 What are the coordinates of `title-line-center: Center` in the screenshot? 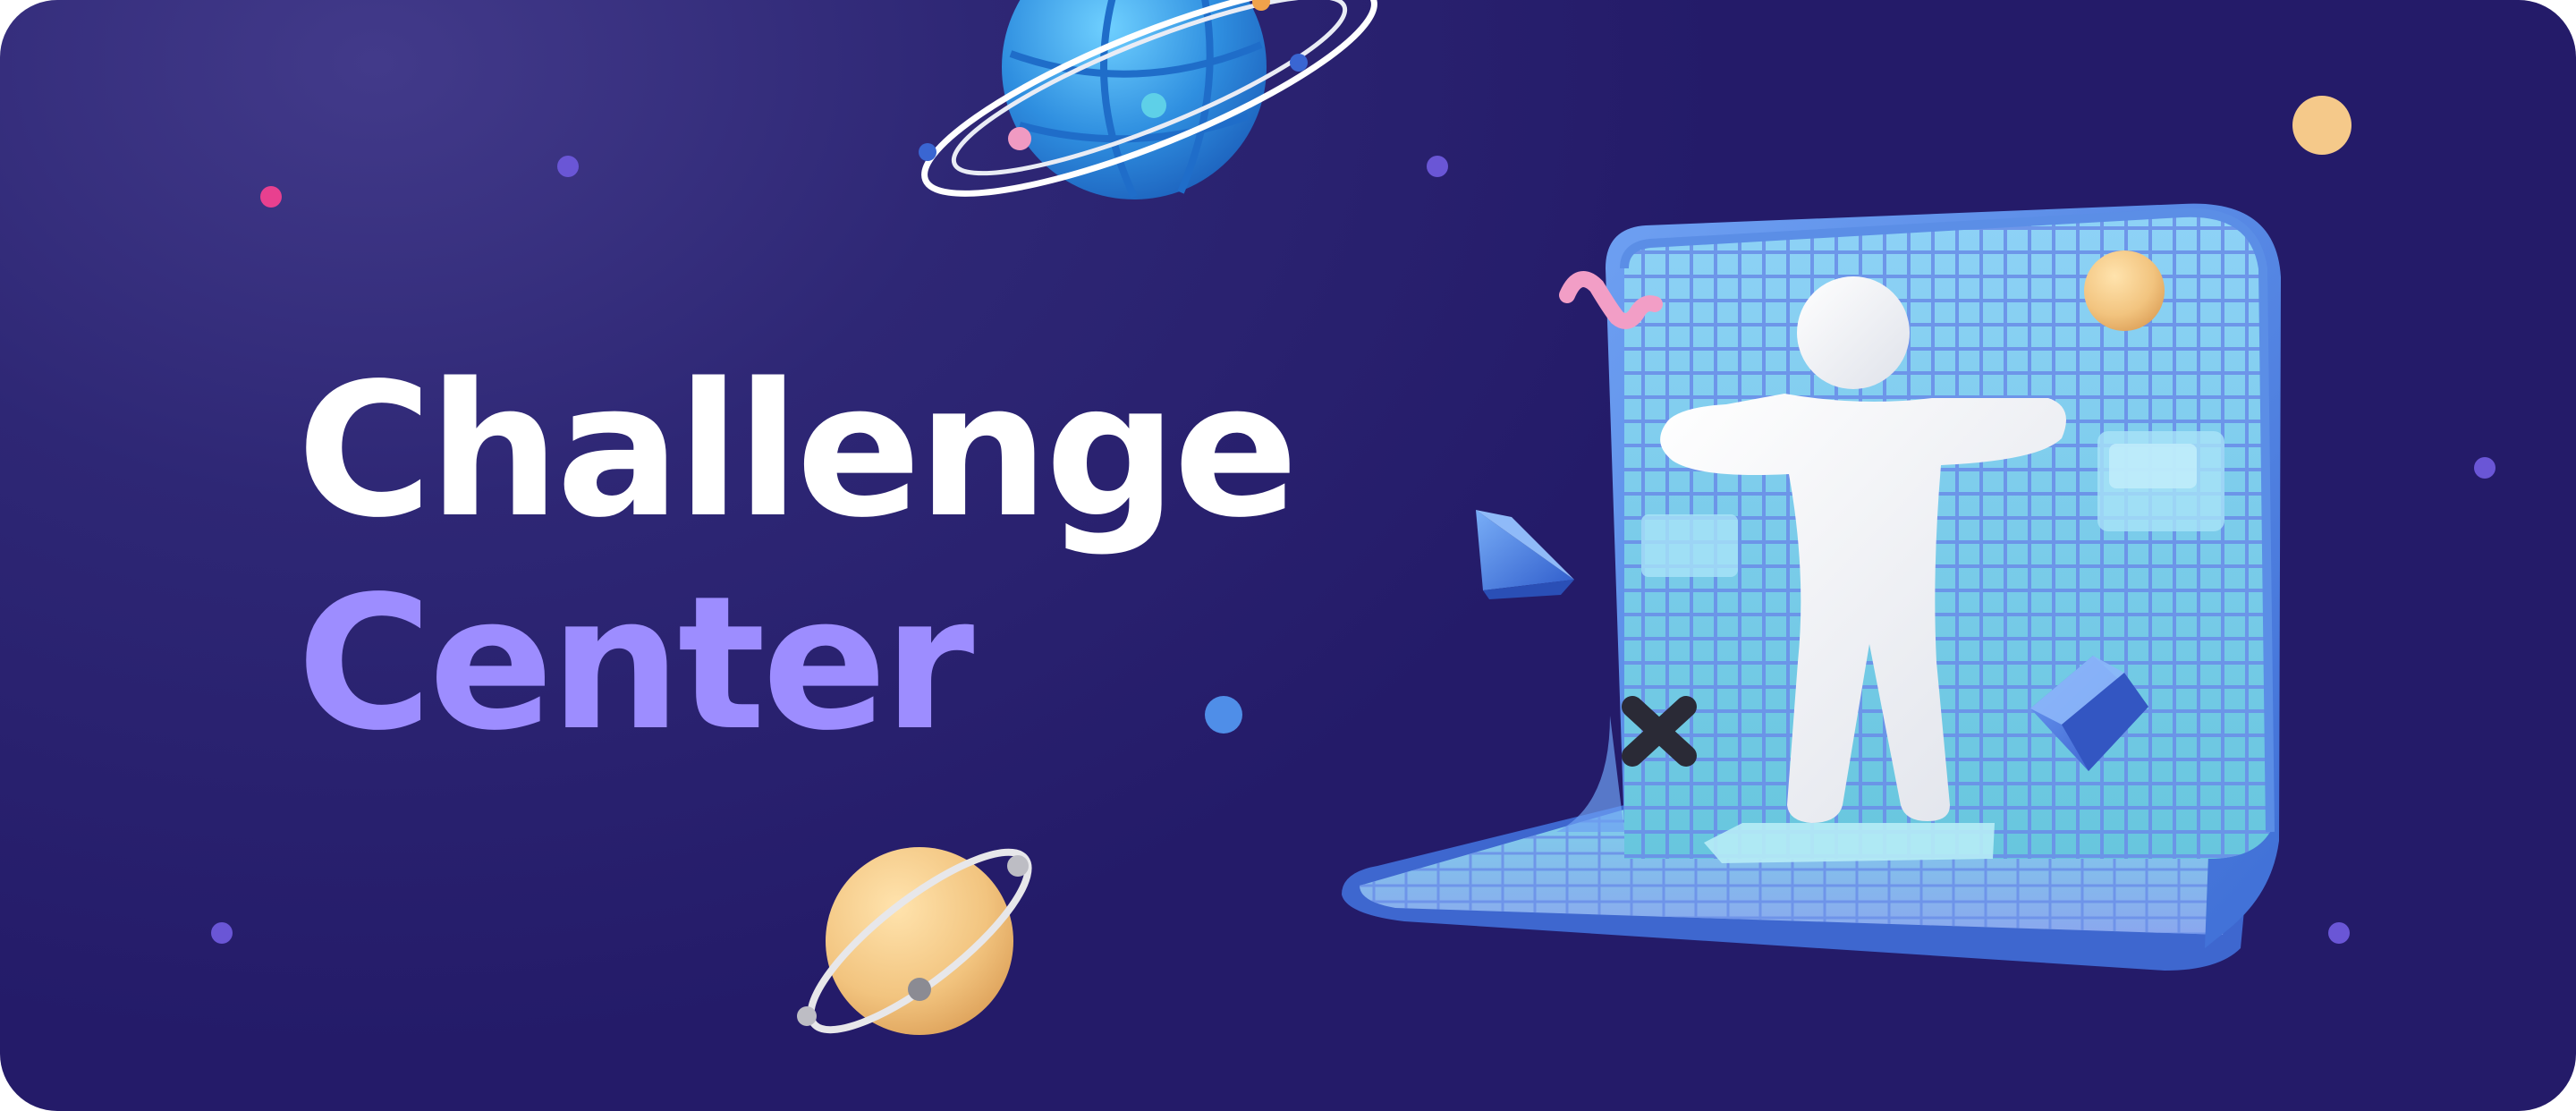 It's located at (635, 663).